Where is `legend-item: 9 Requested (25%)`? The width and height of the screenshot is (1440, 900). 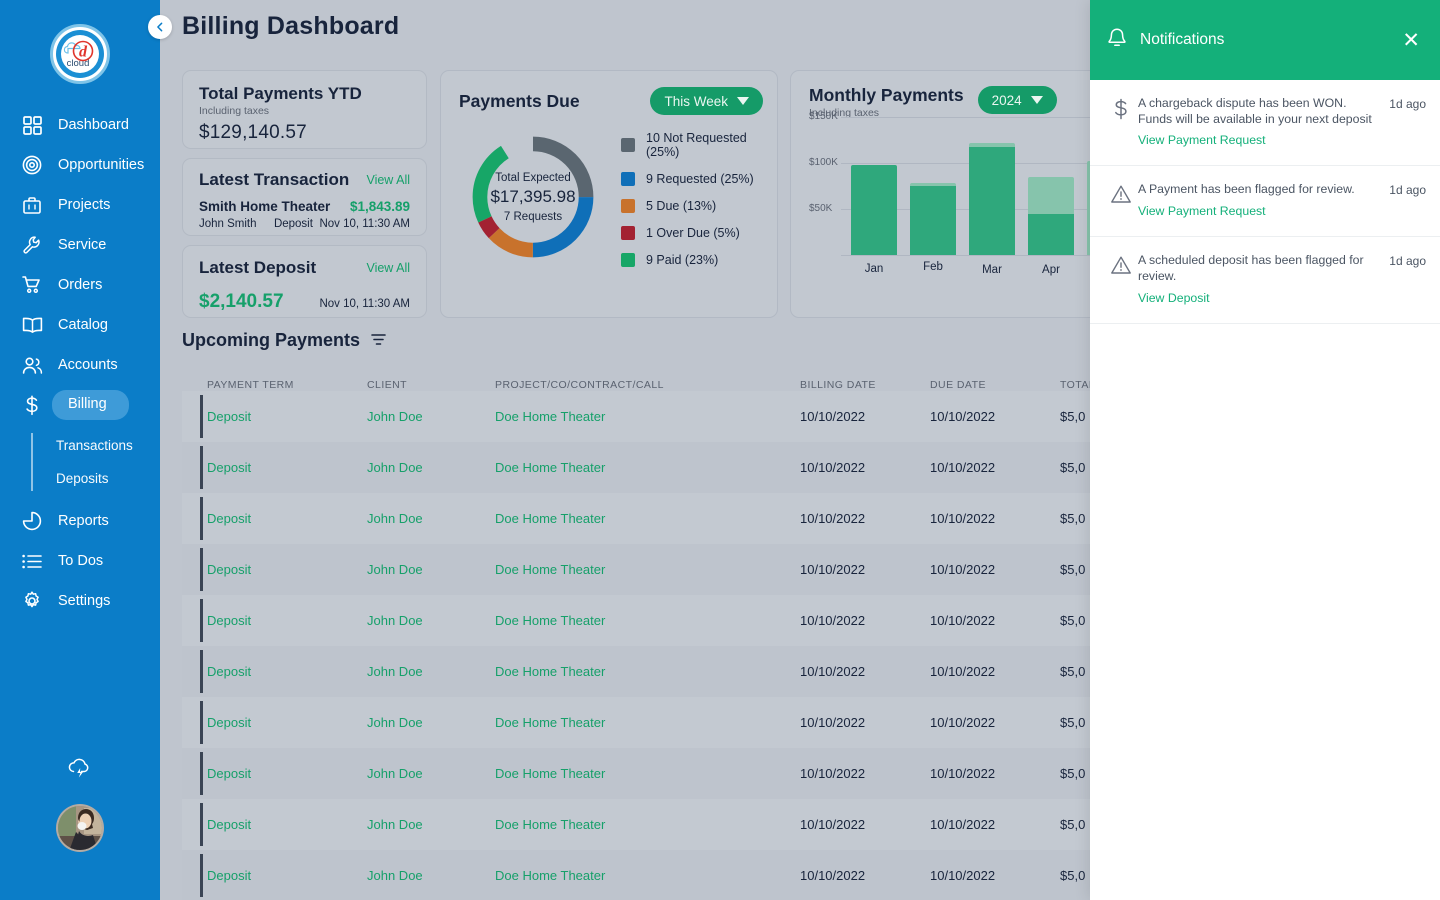
legend-item: 9 Requested (25%) is located at coordinates (699, 179).